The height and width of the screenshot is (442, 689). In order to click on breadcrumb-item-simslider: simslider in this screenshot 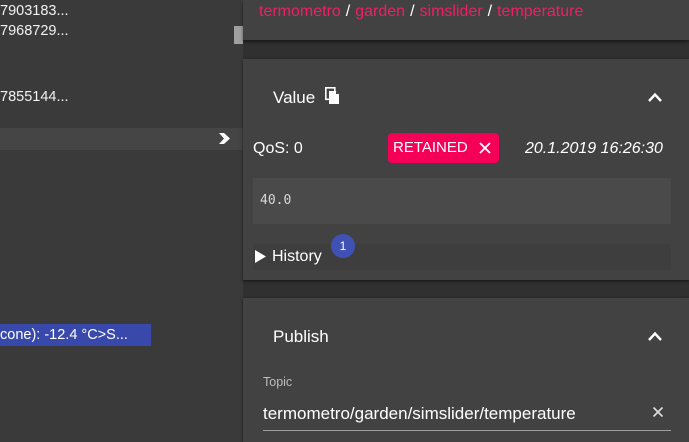, I will do `click(451, 11)`.